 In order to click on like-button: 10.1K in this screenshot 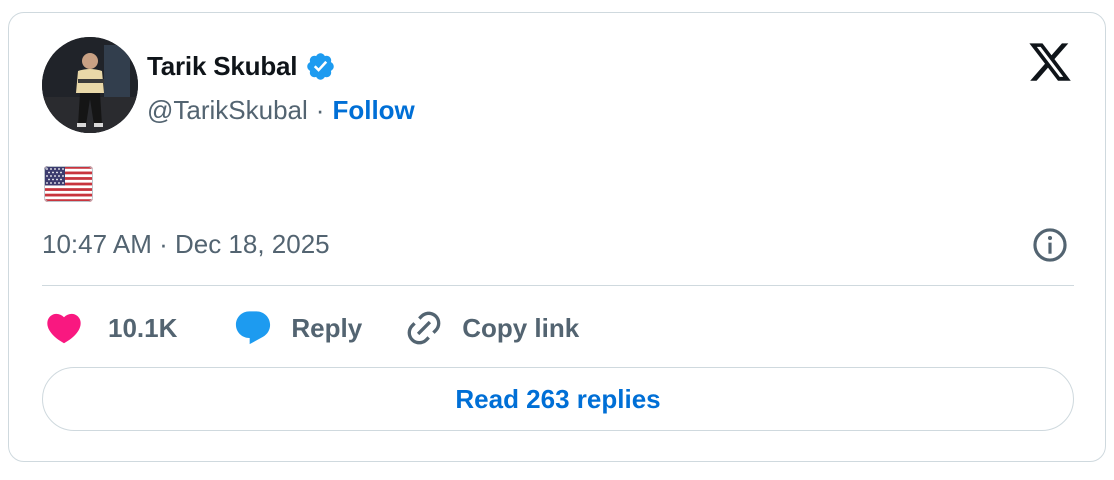, I will do `click(109, 328)`.